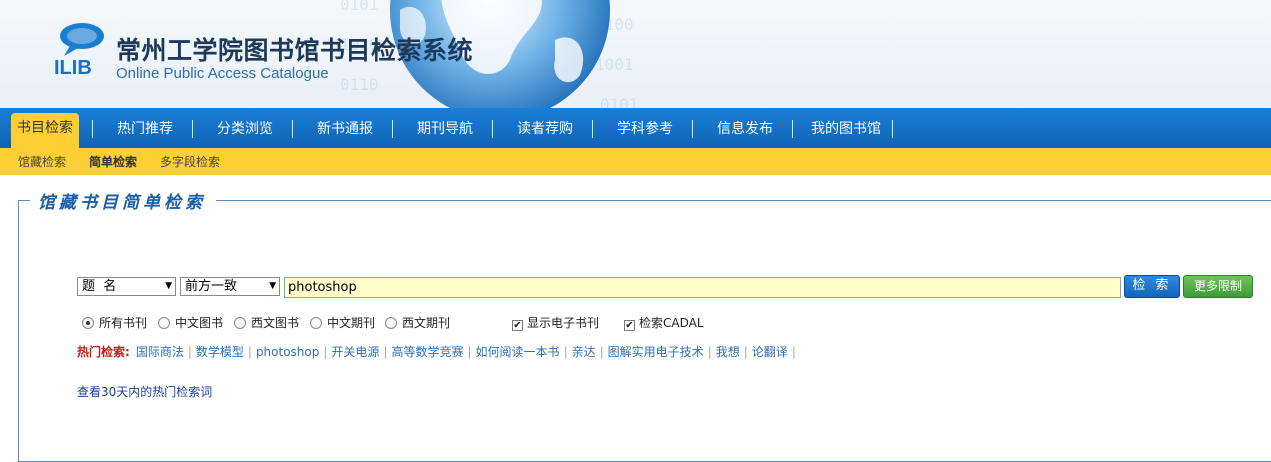  What do you see at coordinates (1152, 286) in the screenshot?
I see `search-button: 检 索` at bounding box center [1152, 286].